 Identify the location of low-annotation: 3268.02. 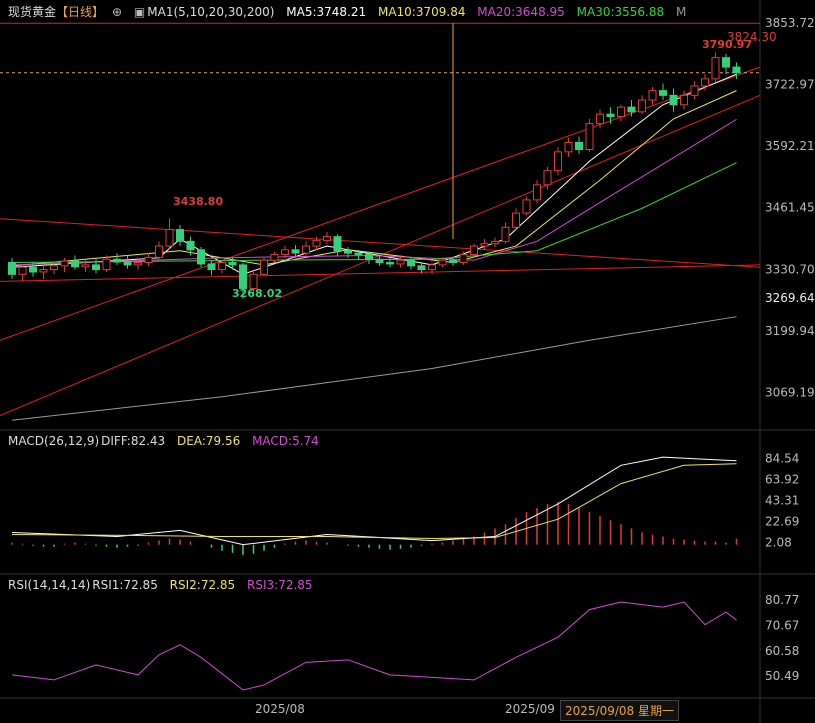
(257, 293).